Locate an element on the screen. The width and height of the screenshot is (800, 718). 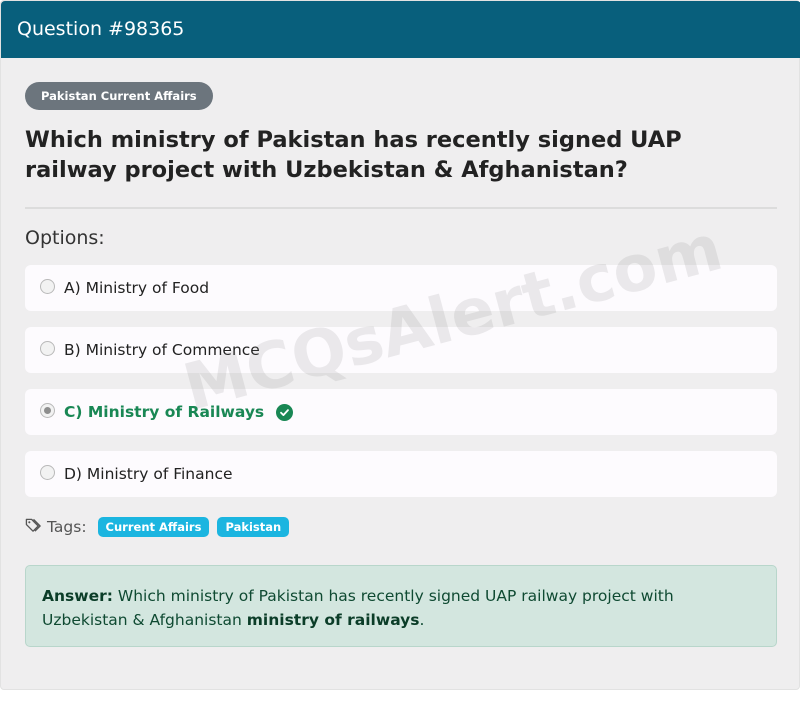
option-a: A) Ministry of Food is located at coordinates (401, 288).